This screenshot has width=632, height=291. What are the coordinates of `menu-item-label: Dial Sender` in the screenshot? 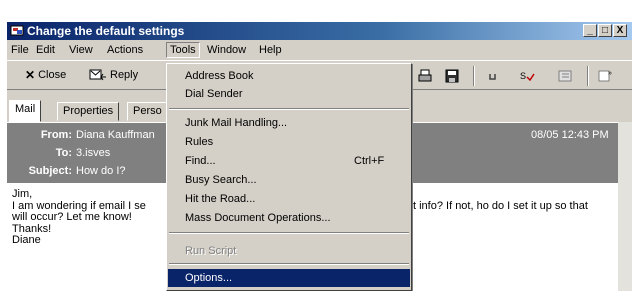 It's located at (214, 94).